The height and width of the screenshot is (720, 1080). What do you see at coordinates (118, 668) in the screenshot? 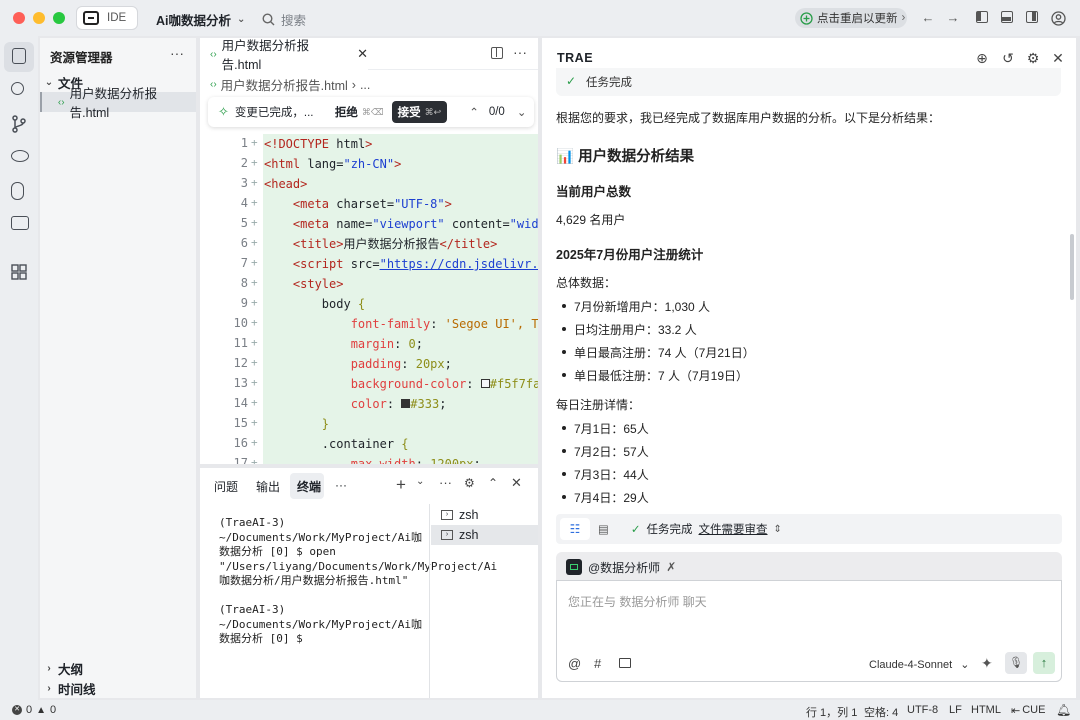
I see `outline-section: › 大纲` at bounding box center [118, 668].